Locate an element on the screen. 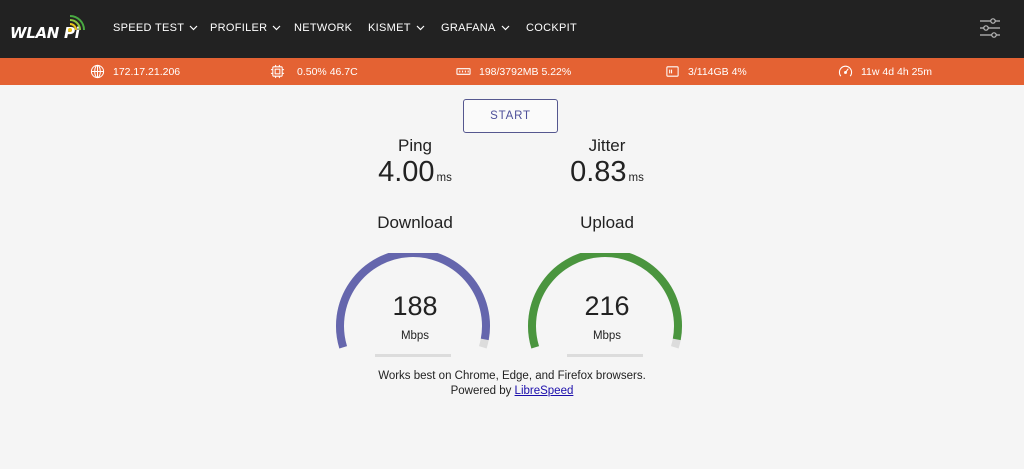  cpu-chip-icon is located at coordinates (277, 71).